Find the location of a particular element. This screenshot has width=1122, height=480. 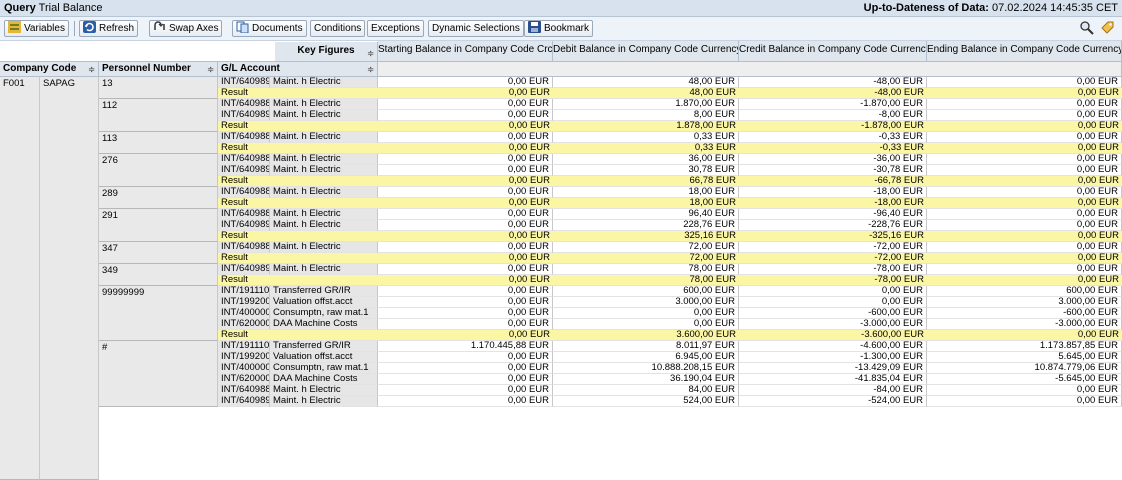

personnel-number-cell: 291 is located at coordinates (158, 225).